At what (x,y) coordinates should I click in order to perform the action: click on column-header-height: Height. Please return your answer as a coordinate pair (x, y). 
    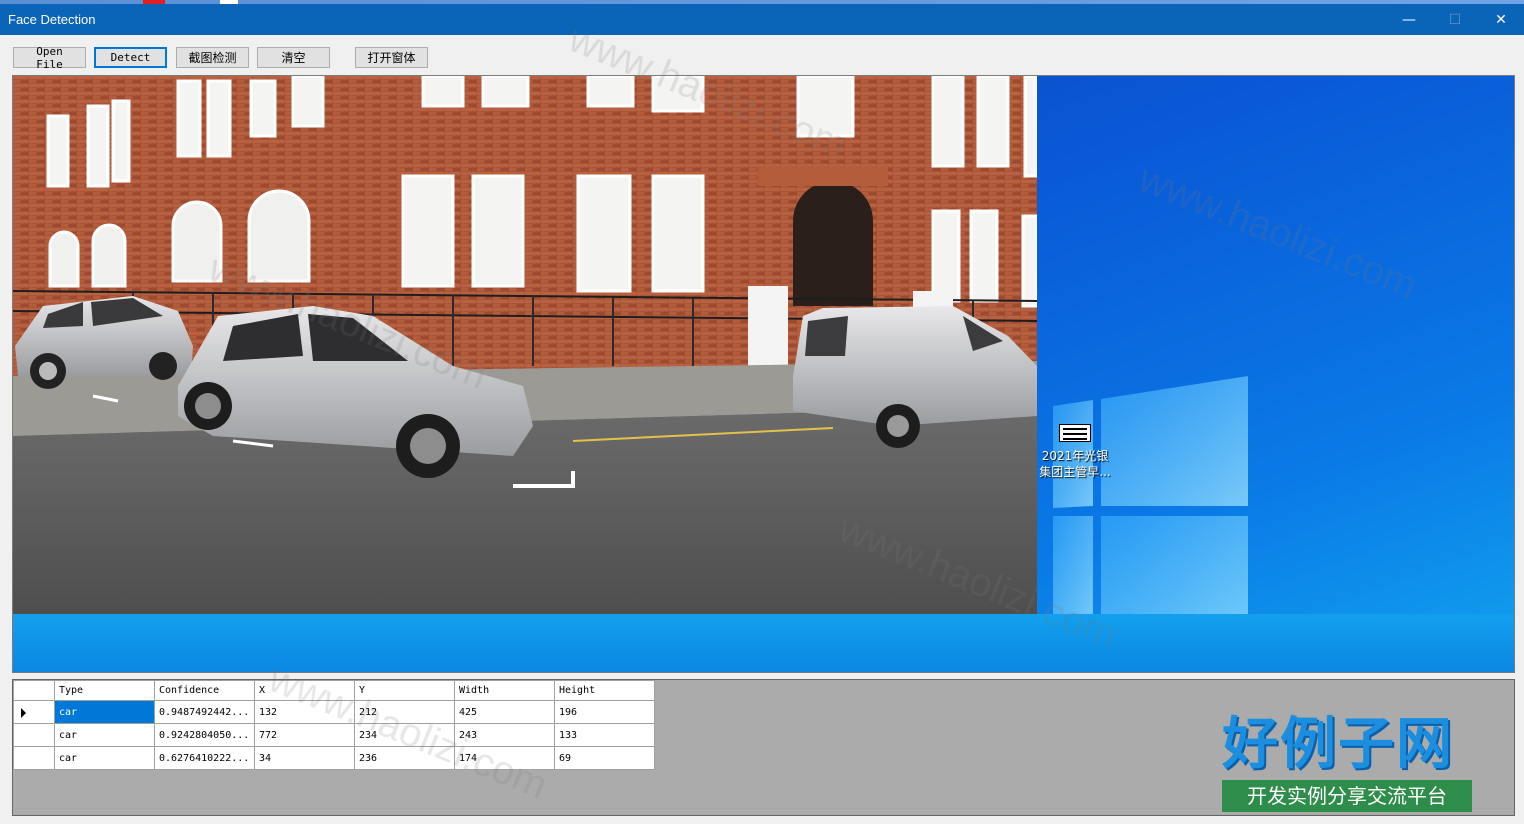
    Looking at the image, I should click on (604, 690).